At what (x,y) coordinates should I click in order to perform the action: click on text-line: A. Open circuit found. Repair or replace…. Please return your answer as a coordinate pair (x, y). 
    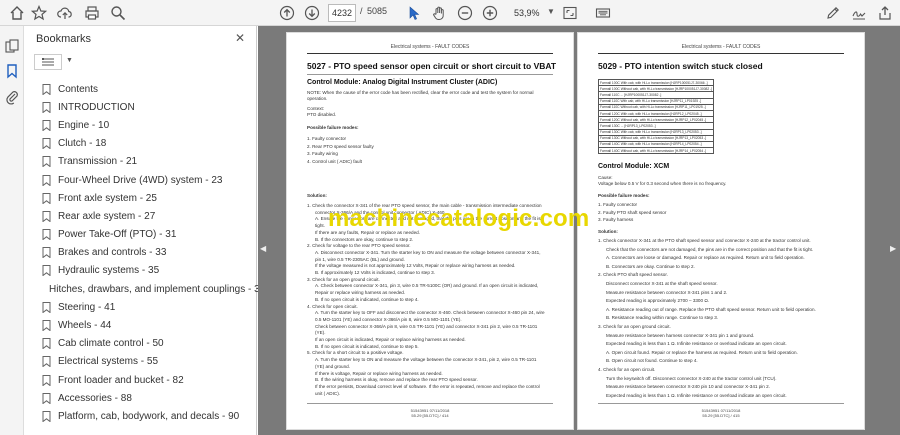
    Looking at the image, I should click on (702, 352).